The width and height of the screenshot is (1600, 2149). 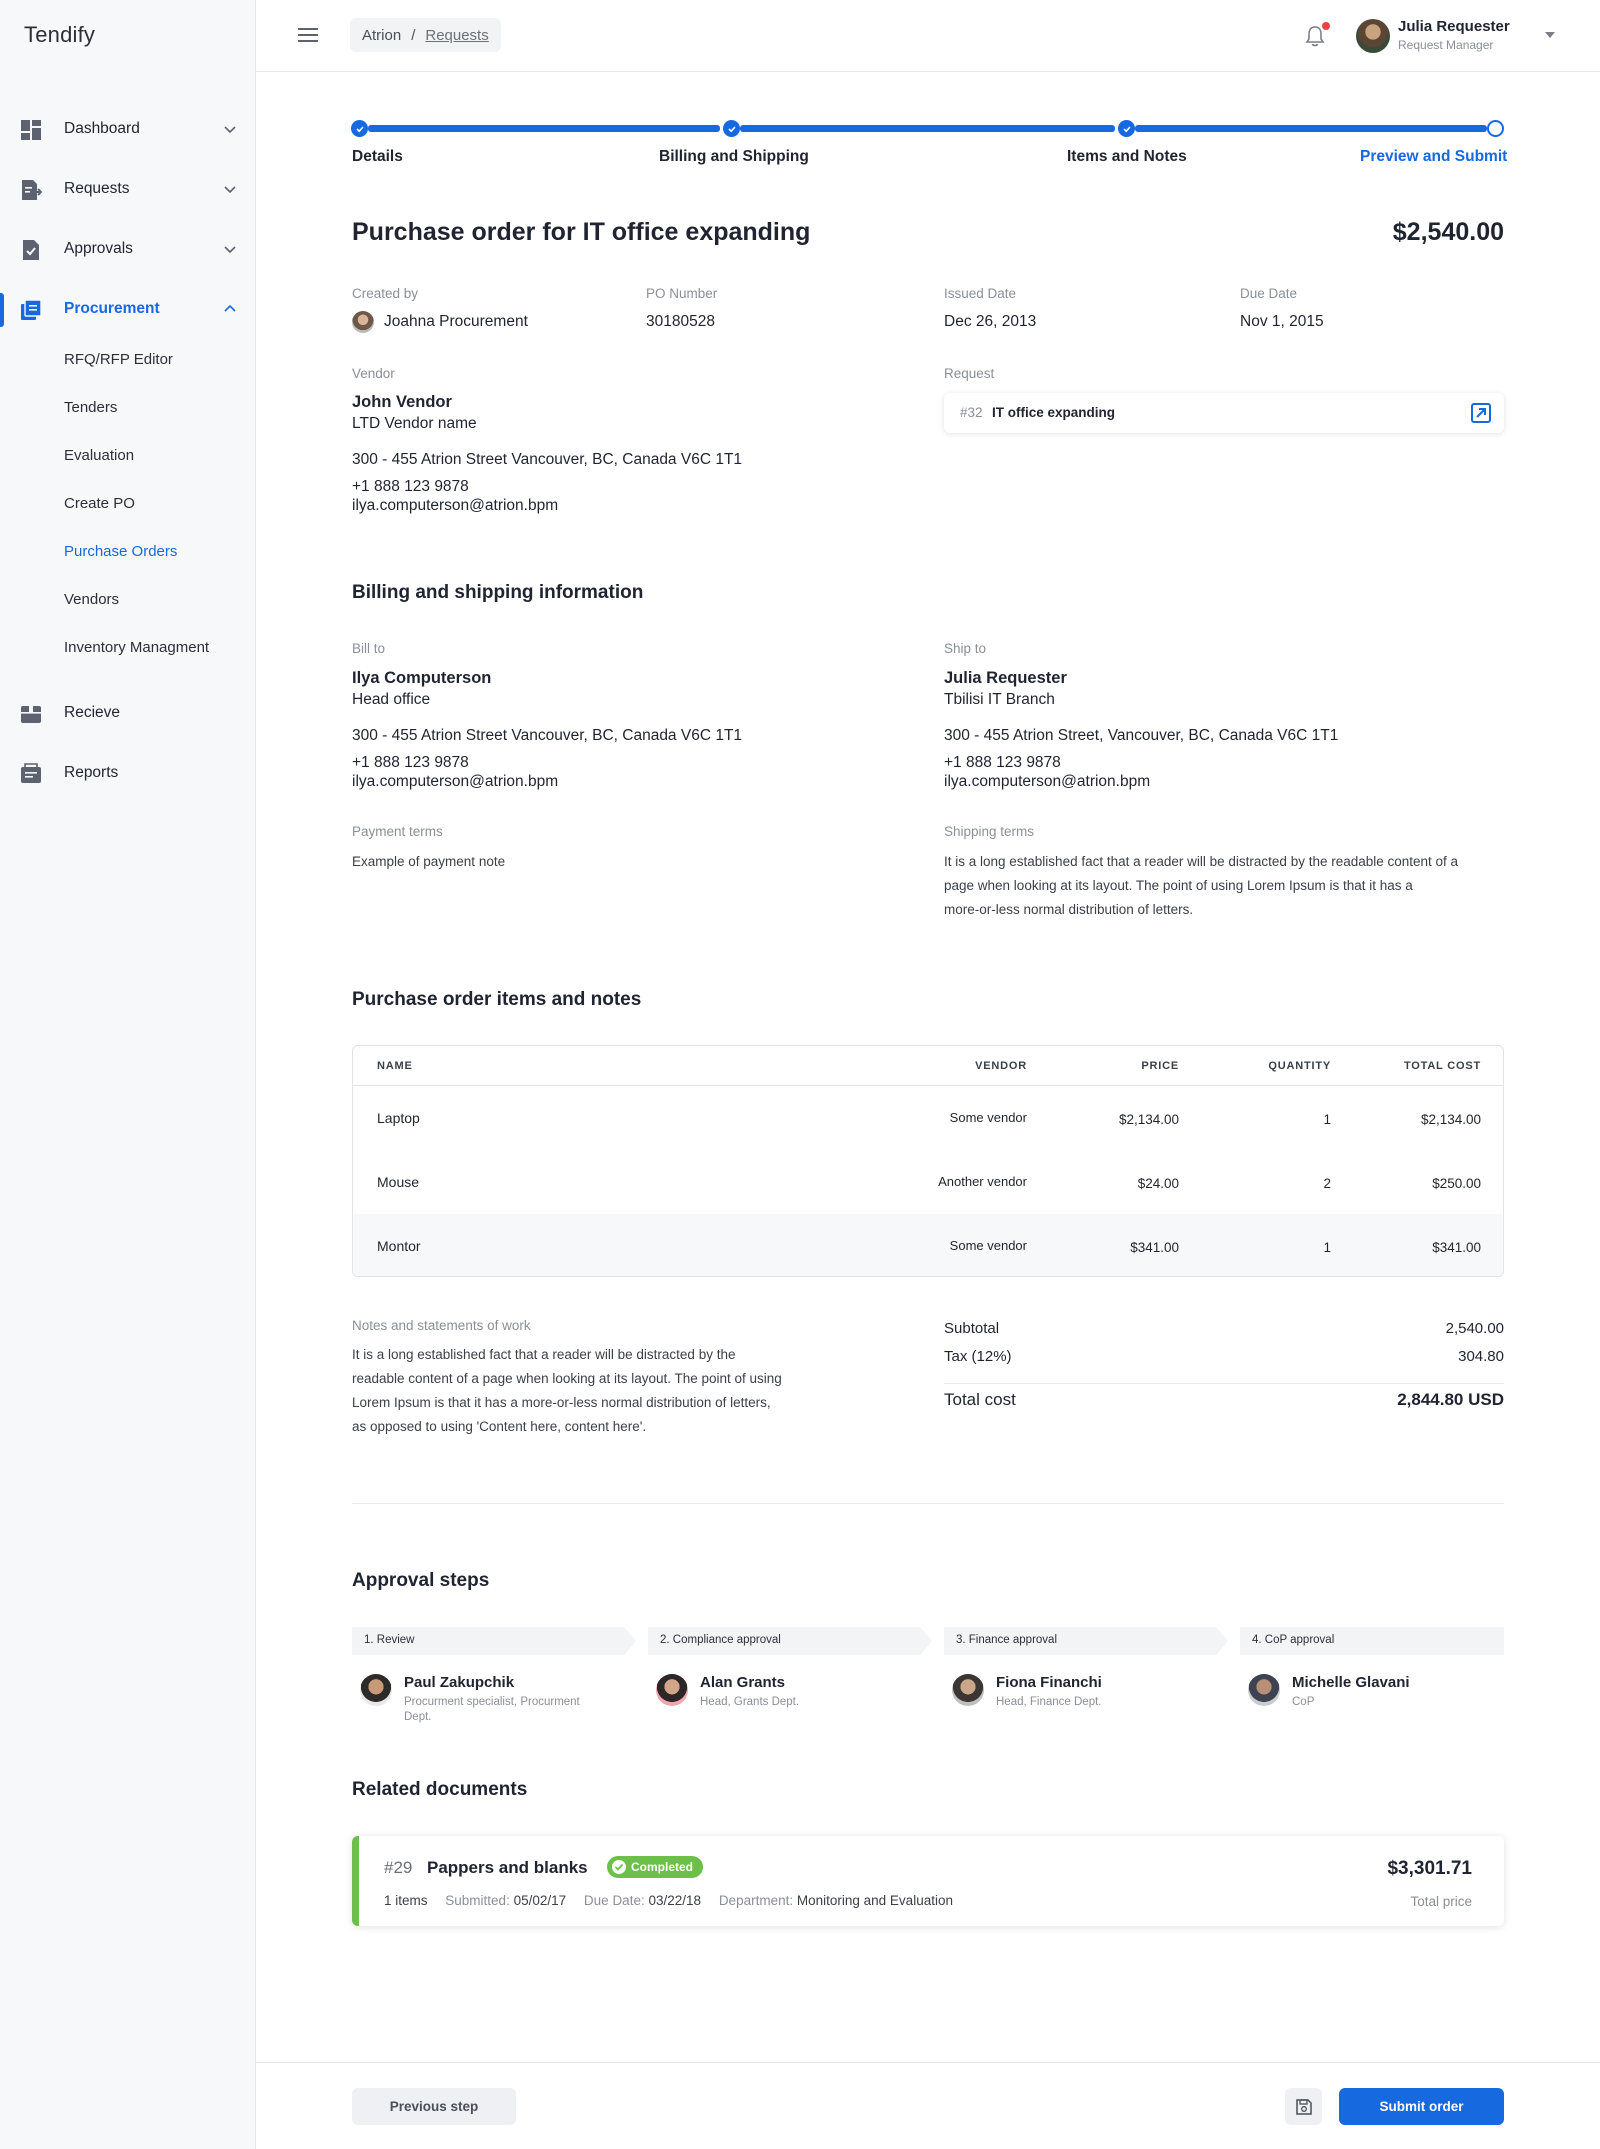 I want to click on cell-vendor: Another vendor, so click(x=982, y=1181).